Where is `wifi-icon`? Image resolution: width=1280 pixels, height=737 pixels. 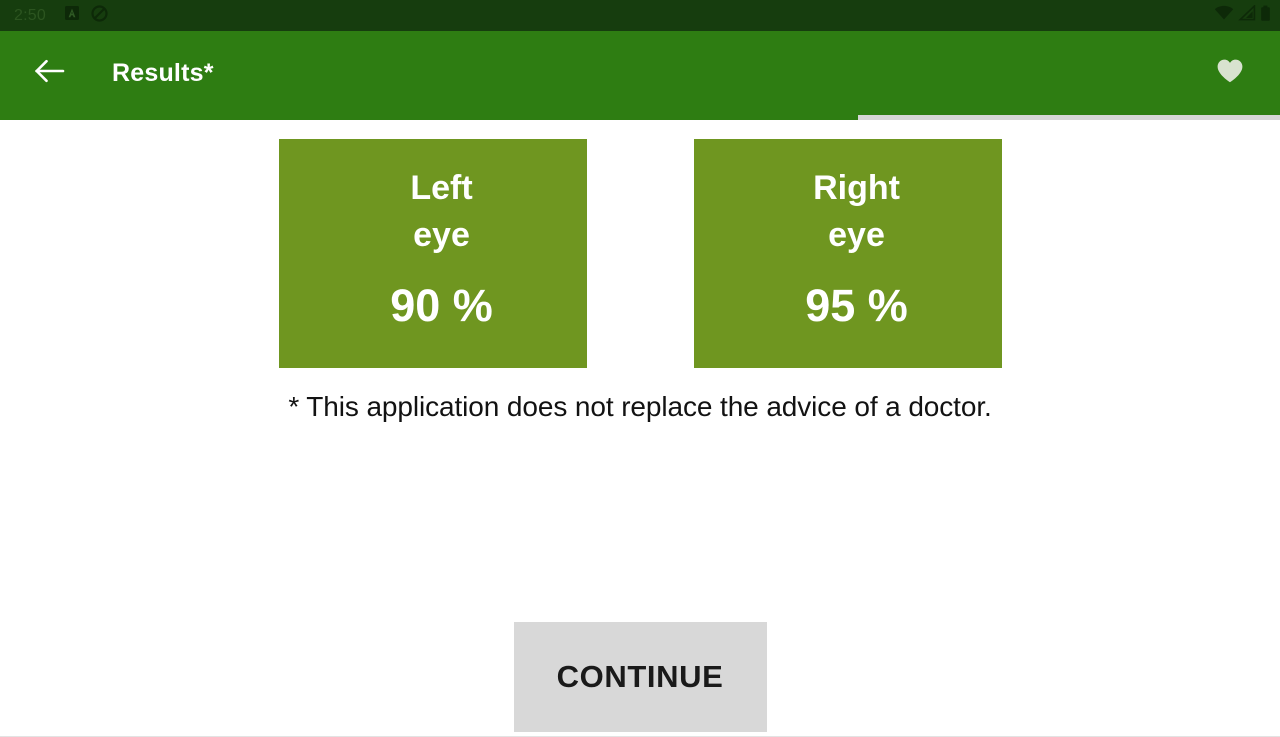
wifi-icon is located at coordinates (1224, 15).